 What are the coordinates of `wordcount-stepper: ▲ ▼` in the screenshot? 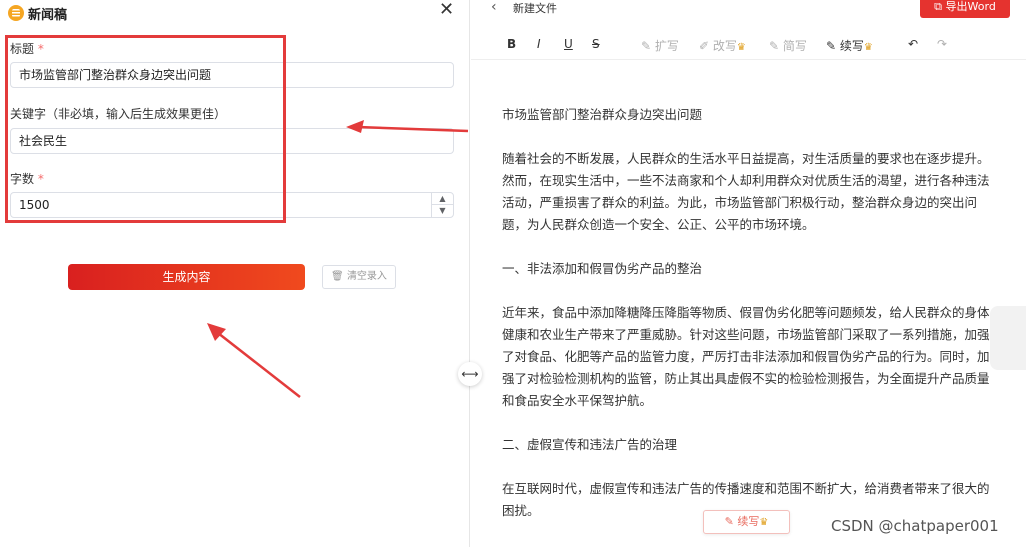 It's located at (442, 205).